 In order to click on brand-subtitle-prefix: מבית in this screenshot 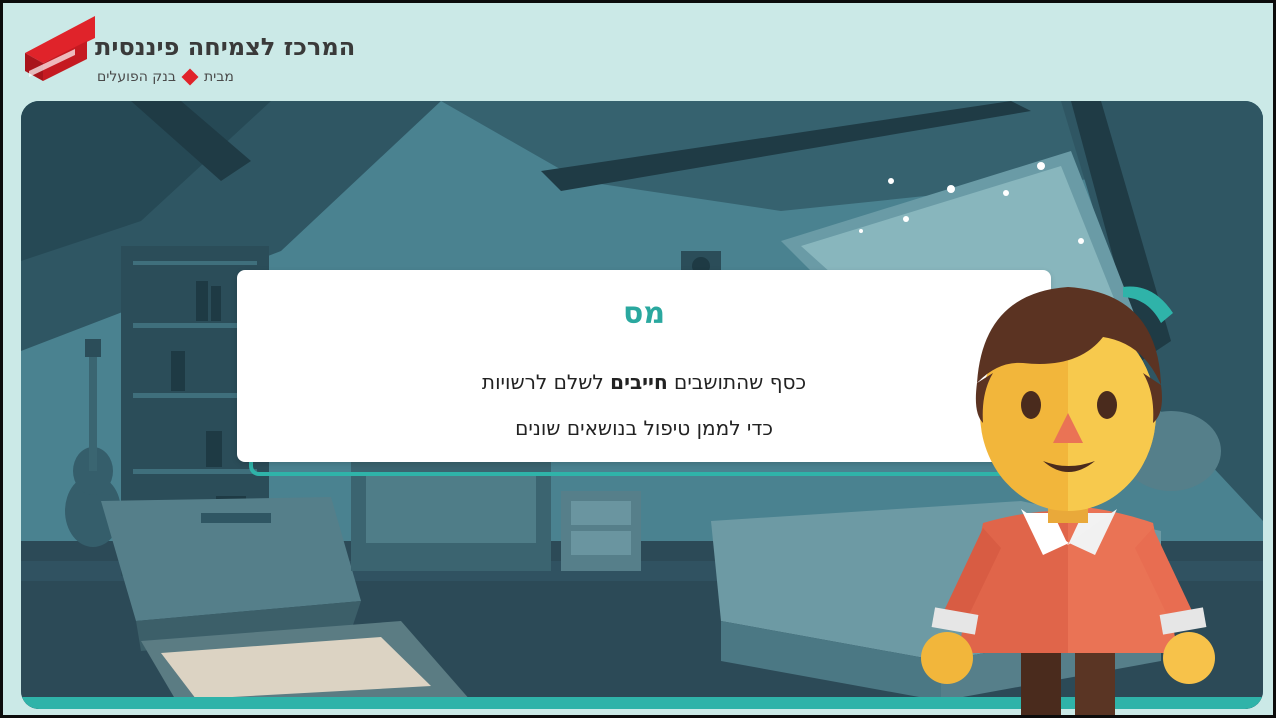, I will do `click(218, 77)`.